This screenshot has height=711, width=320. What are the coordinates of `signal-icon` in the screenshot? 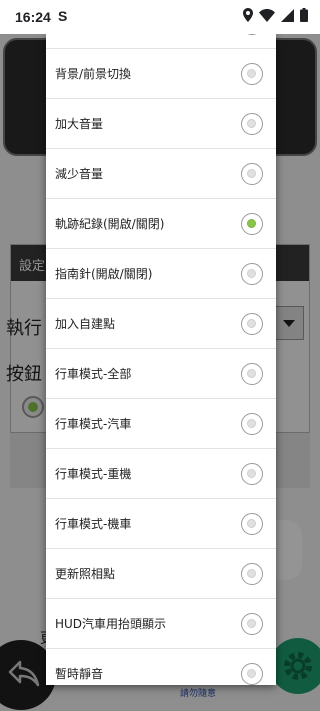 It's located at (287, 16).